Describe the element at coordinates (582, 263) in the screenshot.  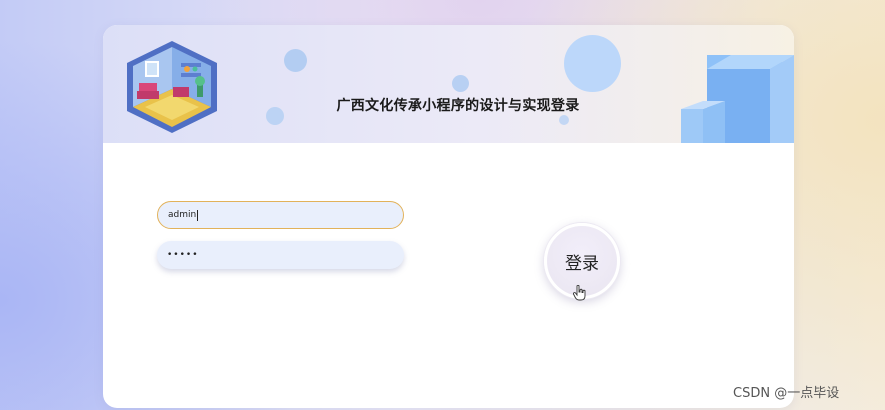
I see `login-button-label: 登录` at that location.